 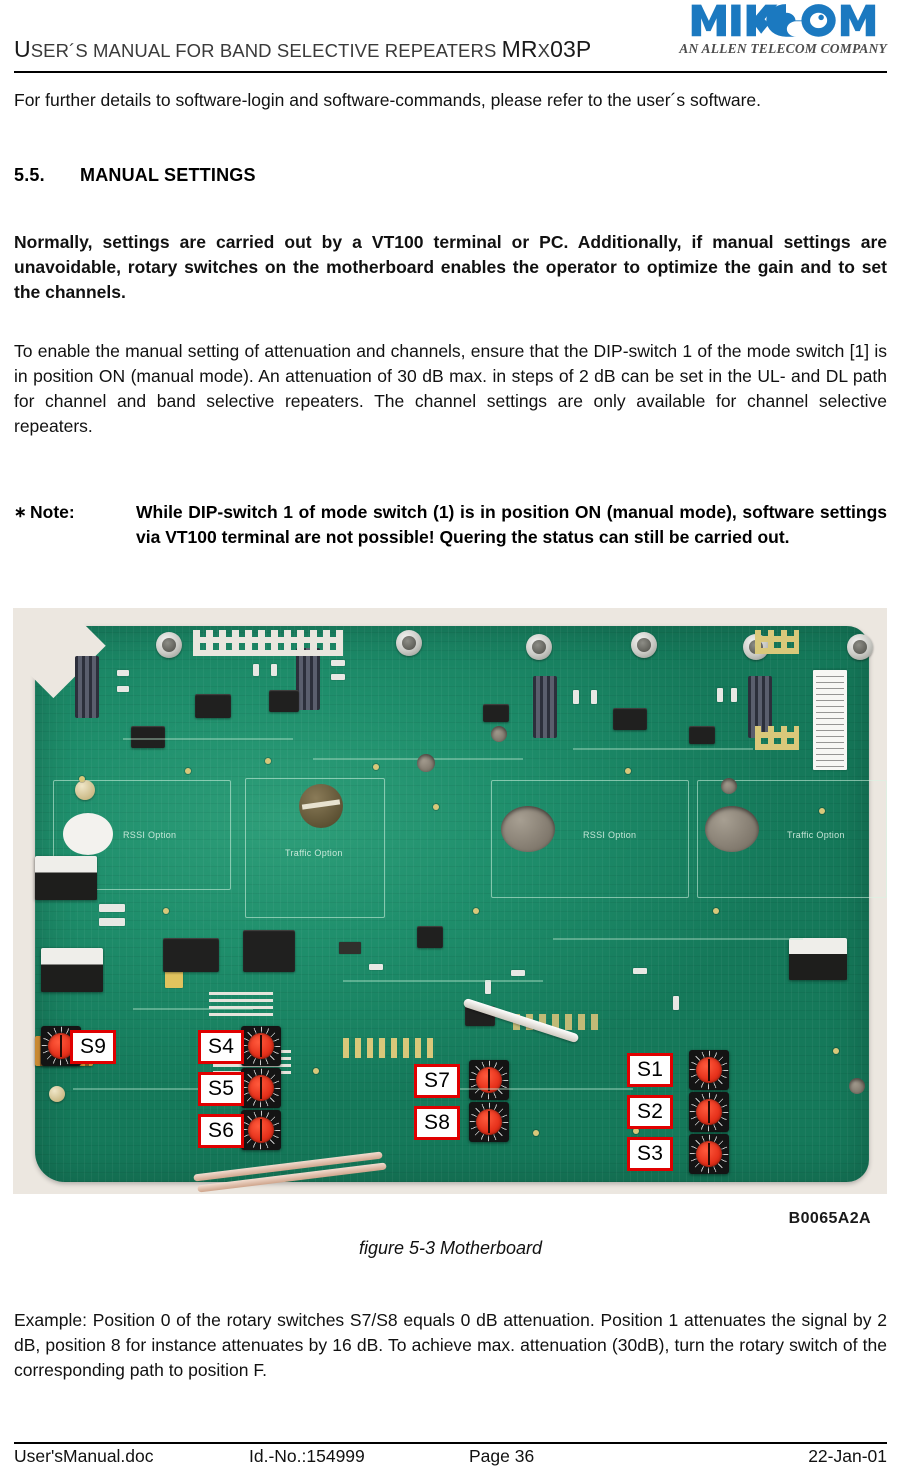 I want to click on rotary-switch-s3, so click(x=709, y=1154).